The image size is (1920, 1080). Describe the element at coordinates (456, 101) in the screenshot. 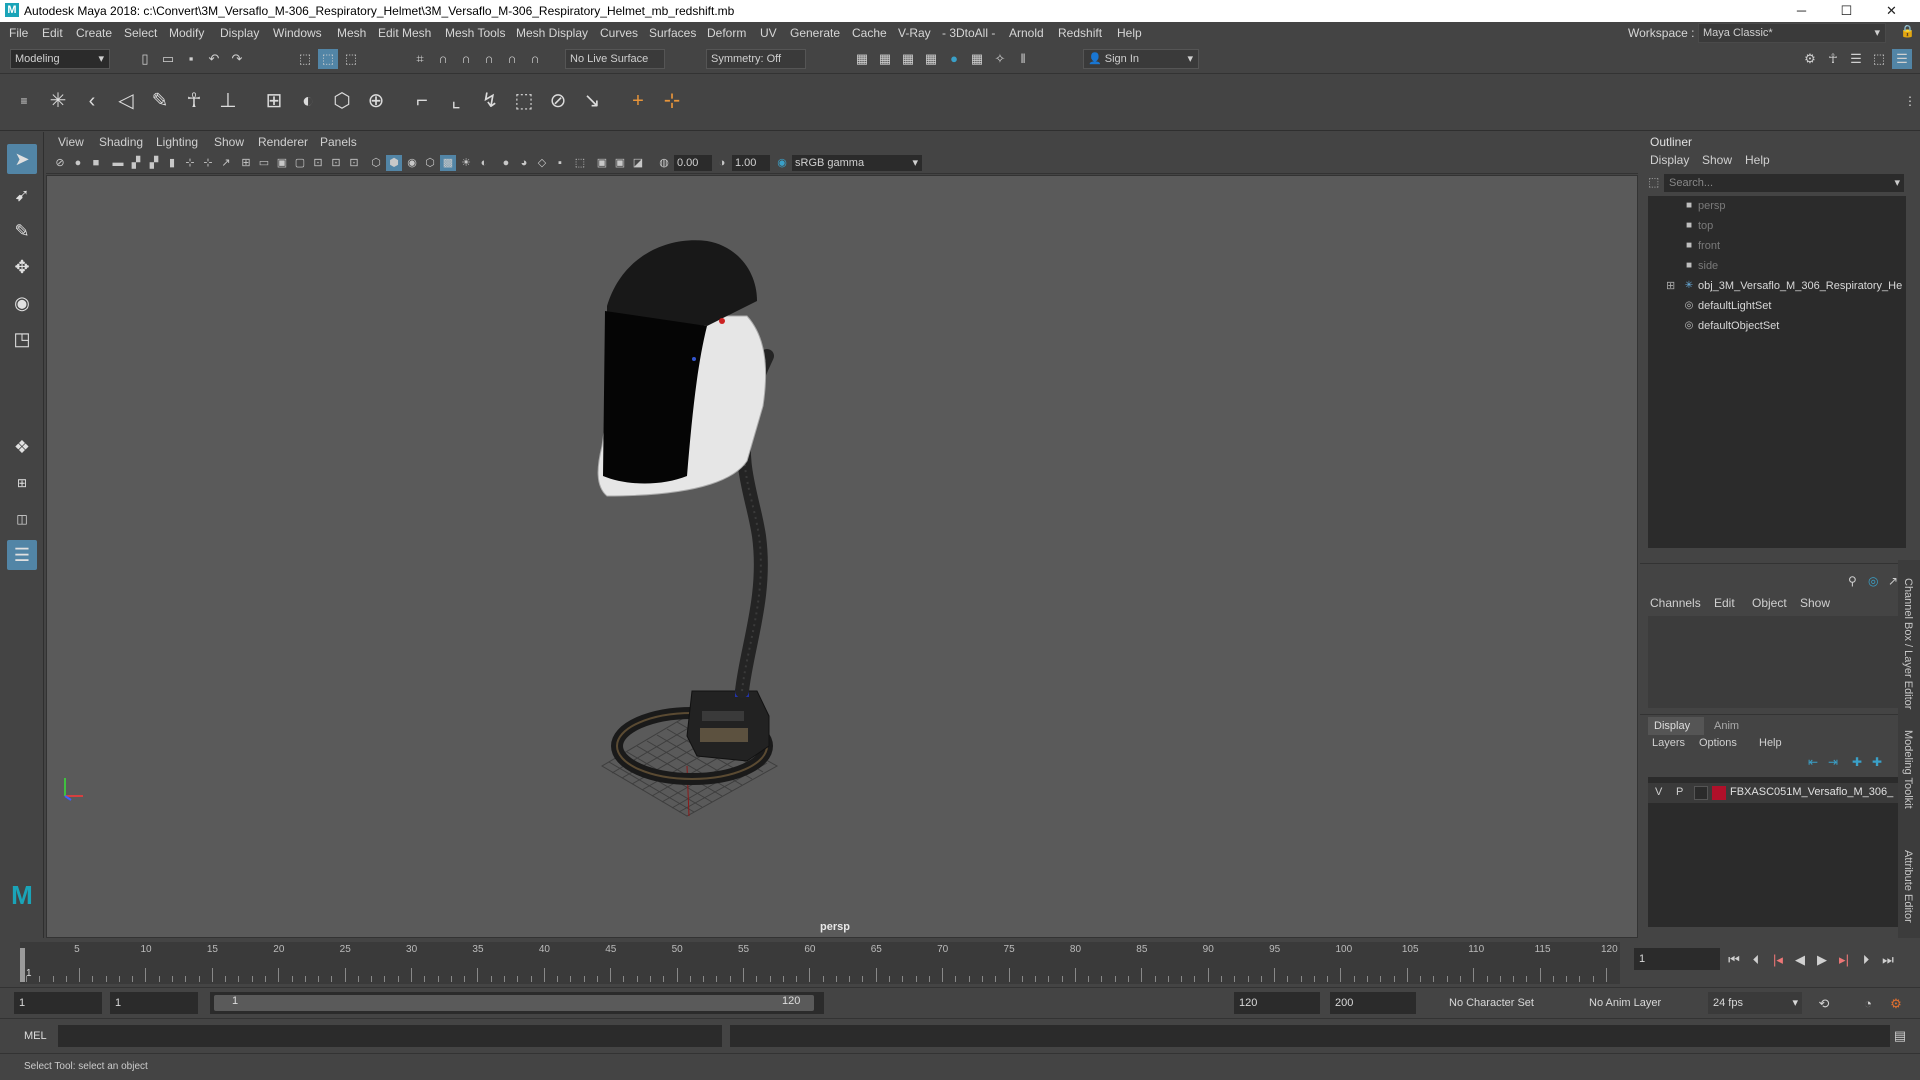

I see `shelf-bevel-icon: ⌞` at that location.